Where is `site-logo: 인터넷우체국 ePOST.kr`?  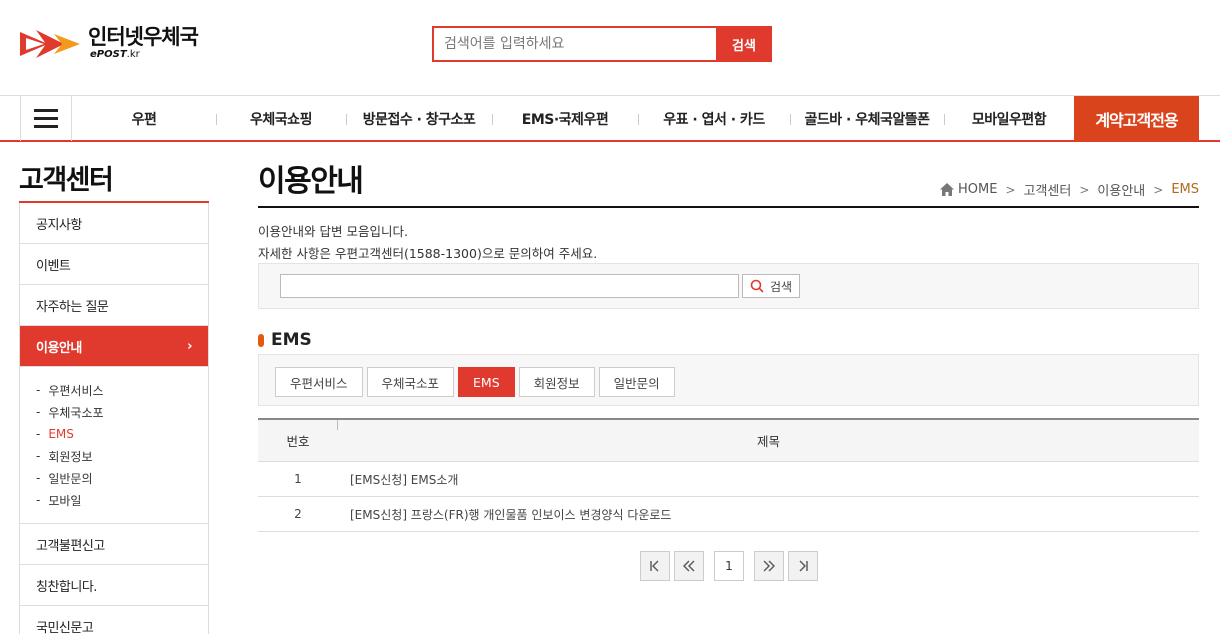
site-logo: 인터넷우체국 ePOST.kr is located at coordinates (108, 44).